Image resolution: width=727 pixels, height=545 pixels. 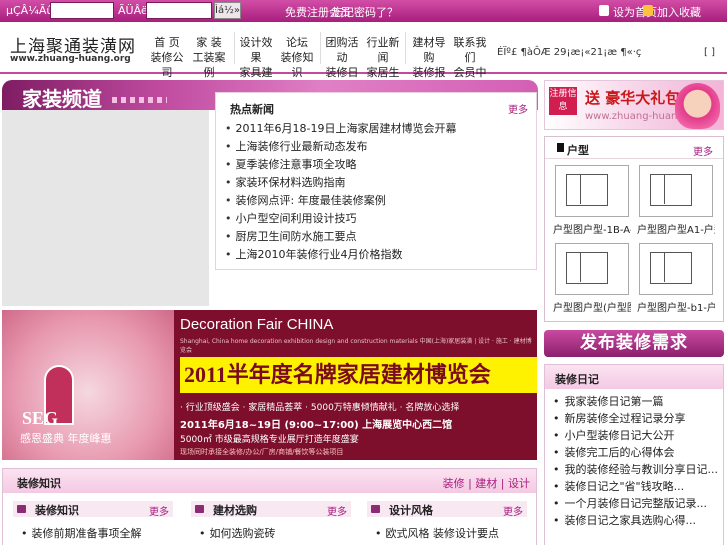 I want to click on section-title: 装修知识, so click(x=39, y=483).